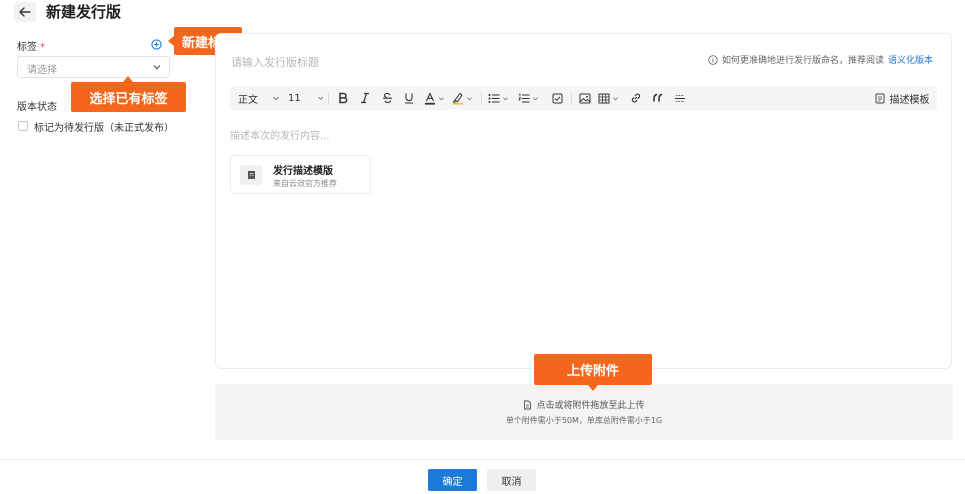 This screenshot has width=965, height=494. I want to click on callout-upload: 上传附件, so click(593, 372).